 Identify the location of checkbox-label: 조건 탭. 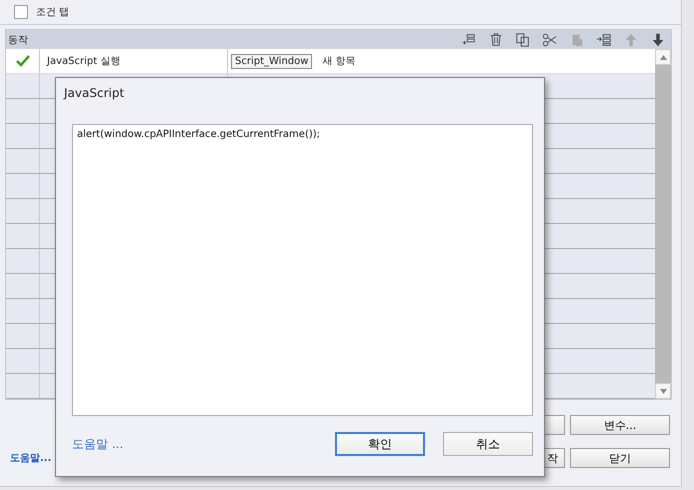
(53, 12).